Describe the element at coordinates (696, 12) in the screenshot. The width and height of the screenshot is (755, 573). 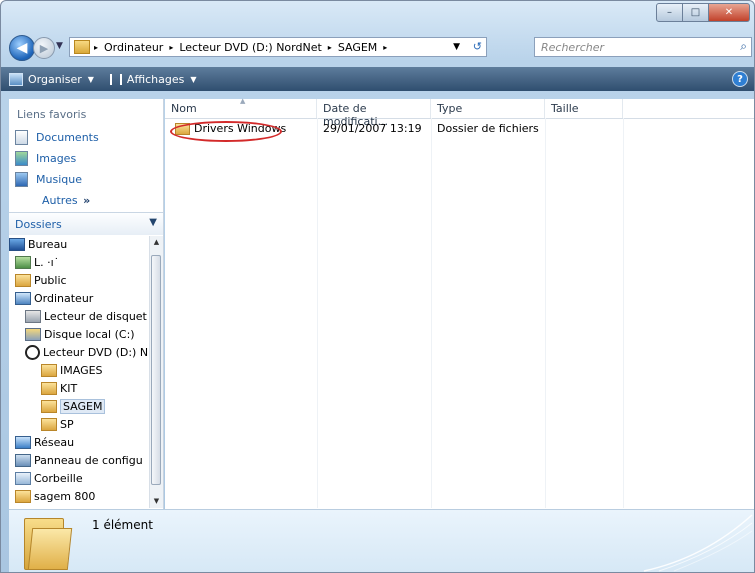
I see `maximize-button: □` at that location.